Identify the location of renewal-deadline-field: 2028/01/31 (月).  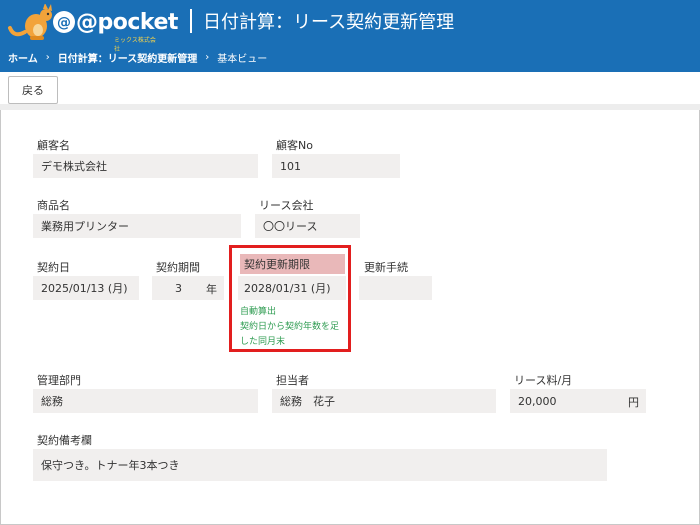
(292, 288).